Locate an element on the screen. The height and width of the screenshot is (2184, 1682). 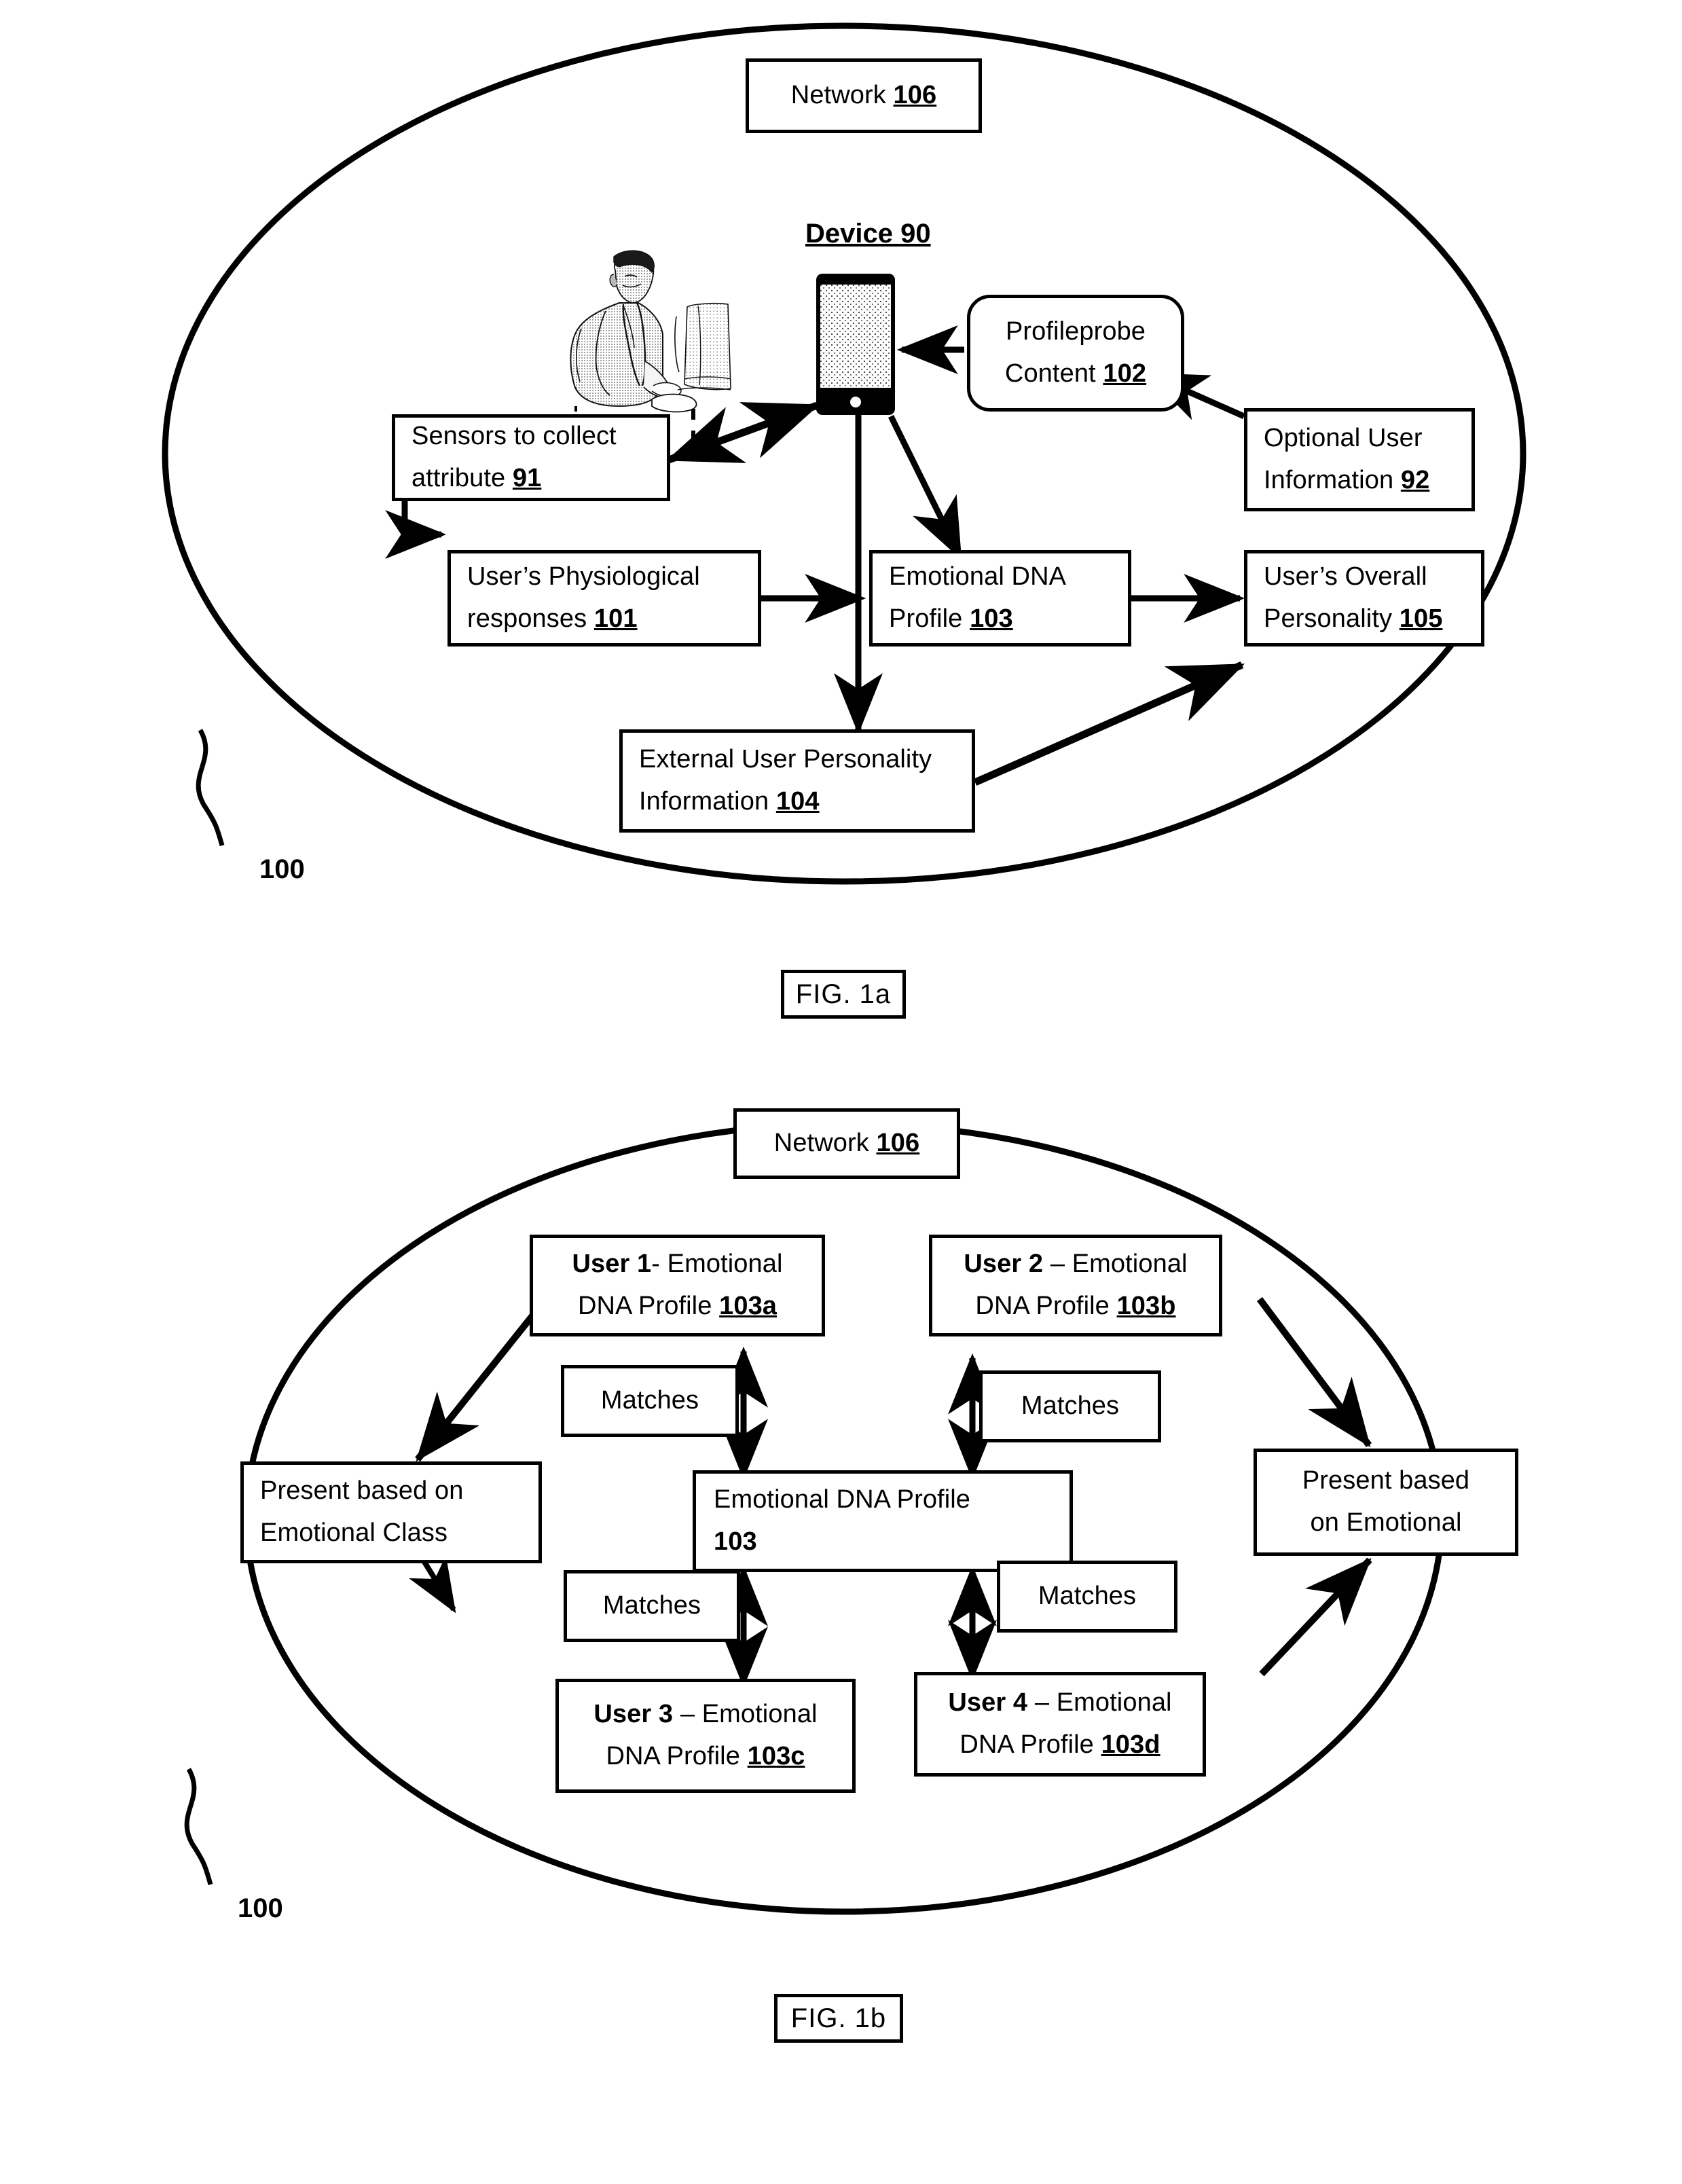
fig1b-matches-top-right-box: Matches is located at coordinates (1070, 1406).